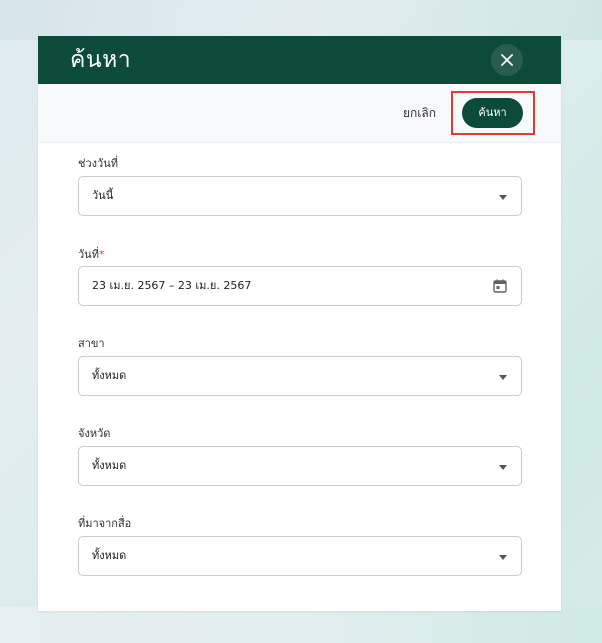 The height and width of the screenshot is (643, 602). What do you see at coordinates (299, 60) in the screenshot?
I see `dialog-header: ค้นหา` at bounding box center [299, 60].